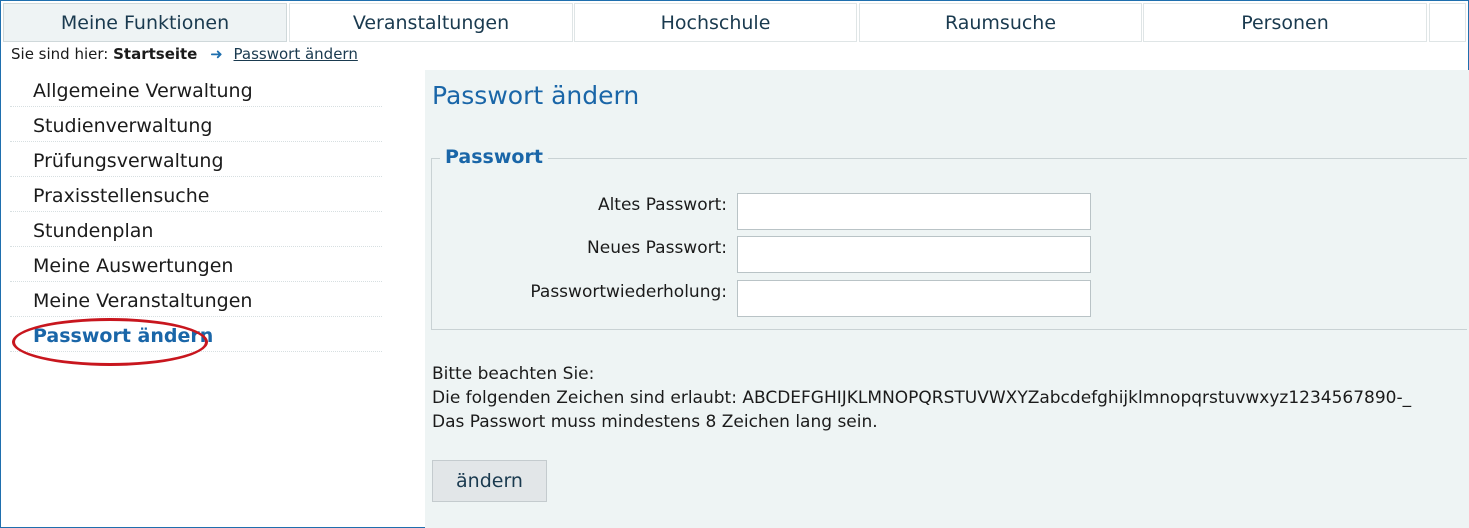 The height and width of the screenshot is (528, 1469). What do you see at coordinates (196, 264) in the screenshot?
I see `sidebar-item-meine-auswertungen: Meine Auswertungen` at bounding box center [196, 264].